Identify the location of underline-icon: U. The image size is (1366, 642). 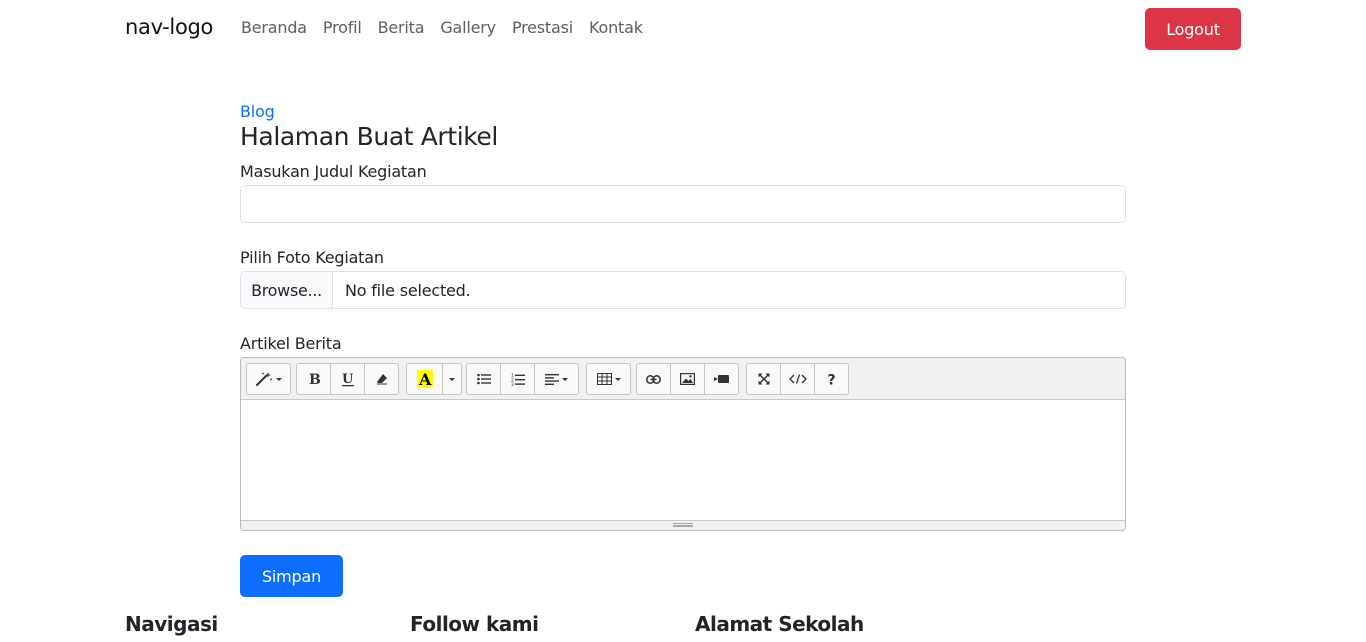
(348, 379).